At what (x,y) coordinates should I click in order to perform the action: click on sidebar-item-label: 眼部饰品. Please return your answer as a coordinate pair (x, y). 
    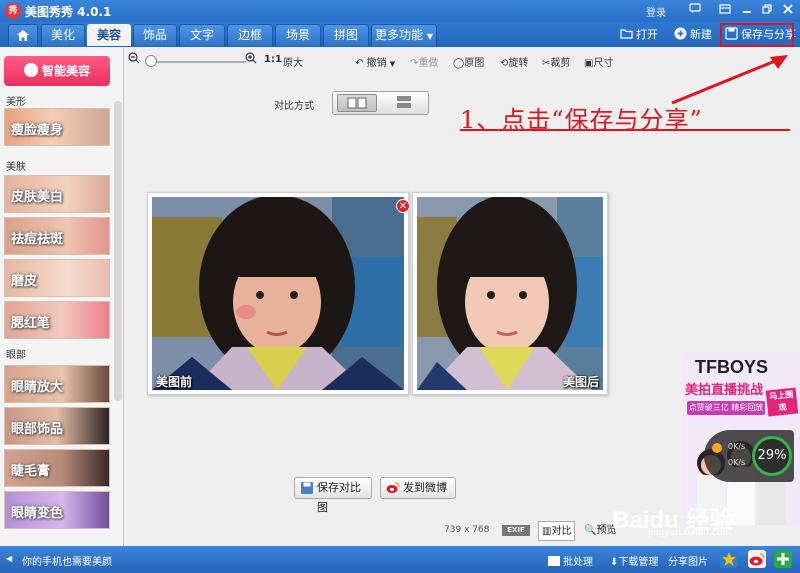
    Looking at the image, I should click on (37, 429).